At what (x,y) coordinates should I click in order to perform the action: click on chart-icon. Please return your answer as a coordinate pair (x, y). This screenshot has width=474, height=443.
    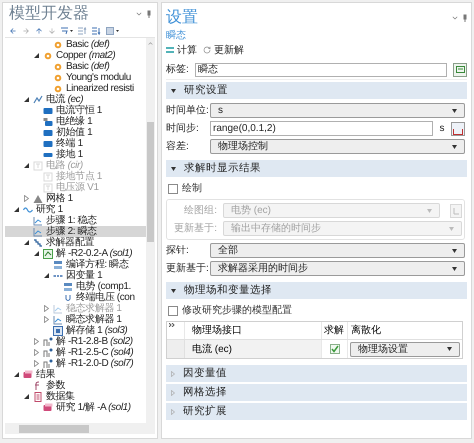
    Looking at the image, I should click on (58, 309).